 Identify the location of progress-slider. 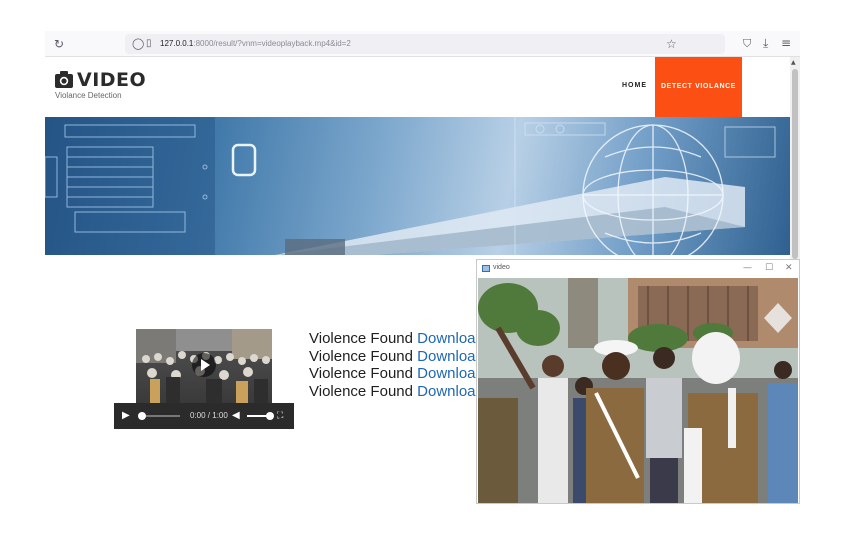
(159, 416).